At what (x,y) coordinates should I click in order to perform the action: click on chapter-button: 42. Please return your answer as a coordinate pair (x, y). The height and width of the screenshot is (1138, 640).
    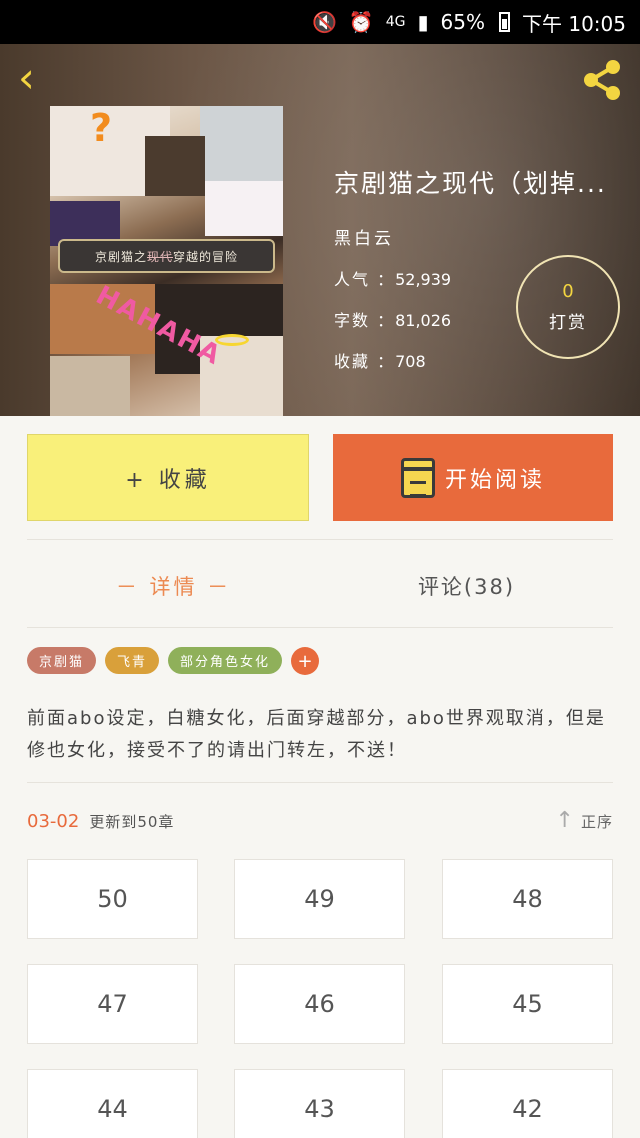
    Looking at the image, I should click on (527, 1103).